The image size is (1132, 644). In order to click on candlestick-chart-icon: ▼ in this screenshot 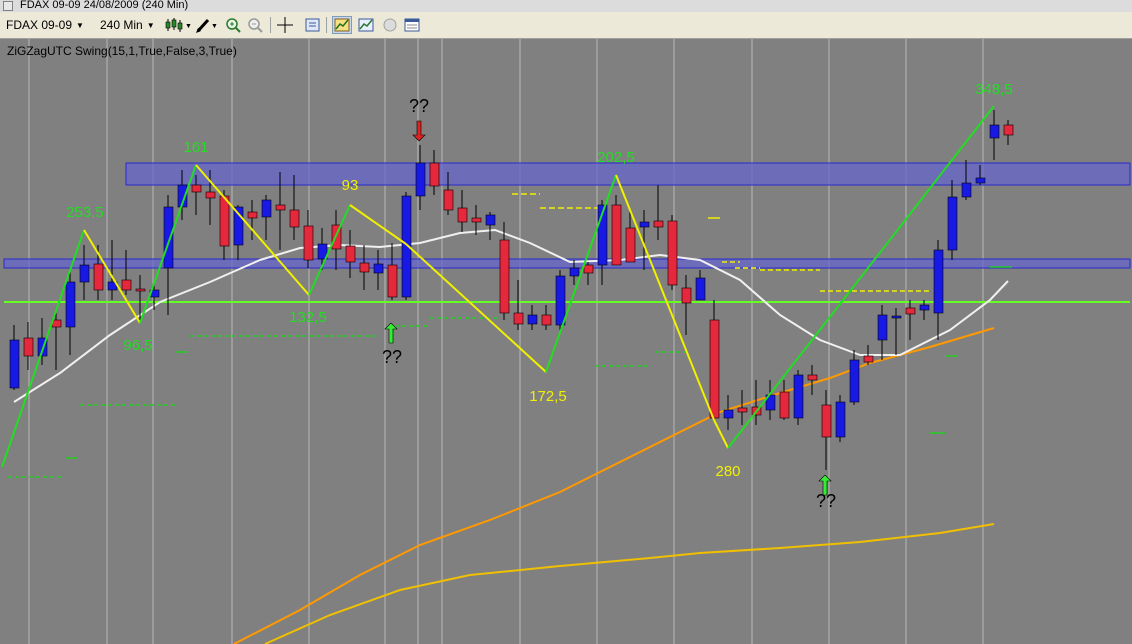, I will do `click(178, 25)`.